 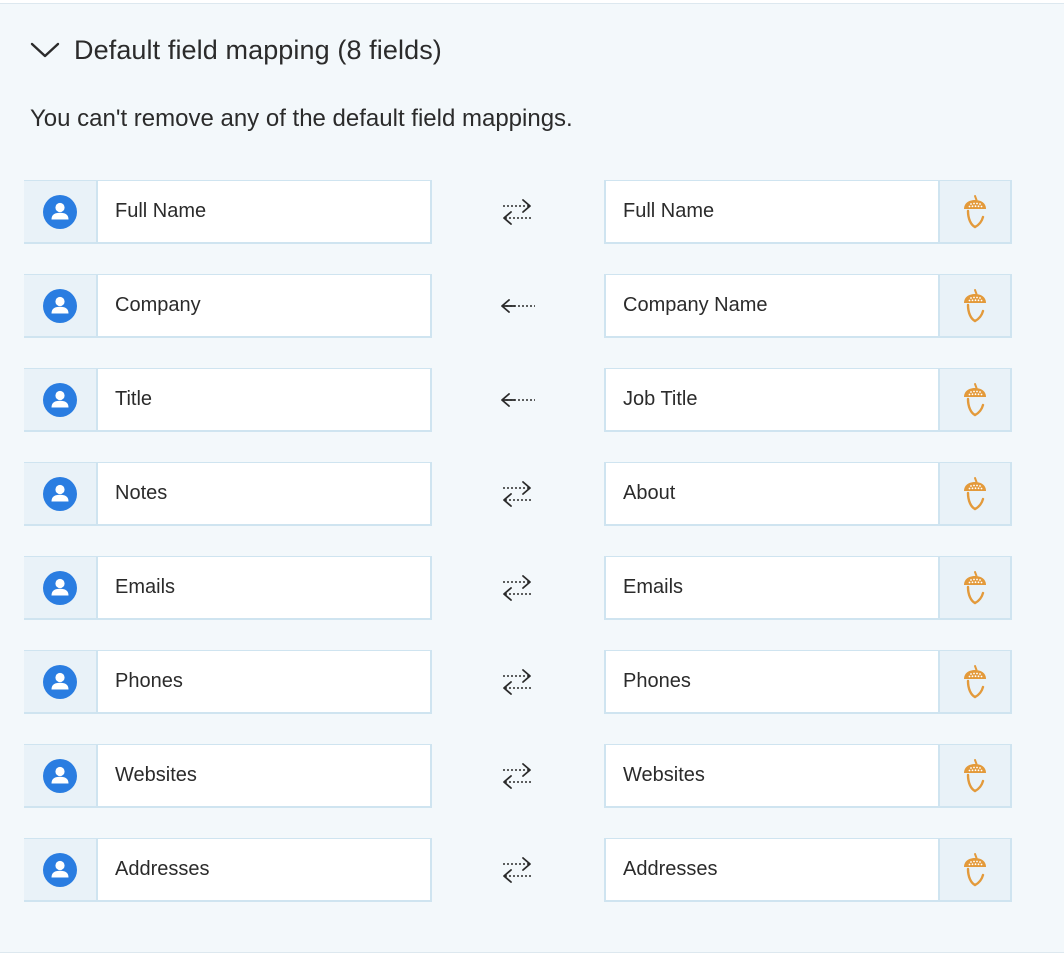 What do you see at coordinates (772, 870) in the screenshot?
I see `right-field-name: Addresses` at bounding box center [772, 870].